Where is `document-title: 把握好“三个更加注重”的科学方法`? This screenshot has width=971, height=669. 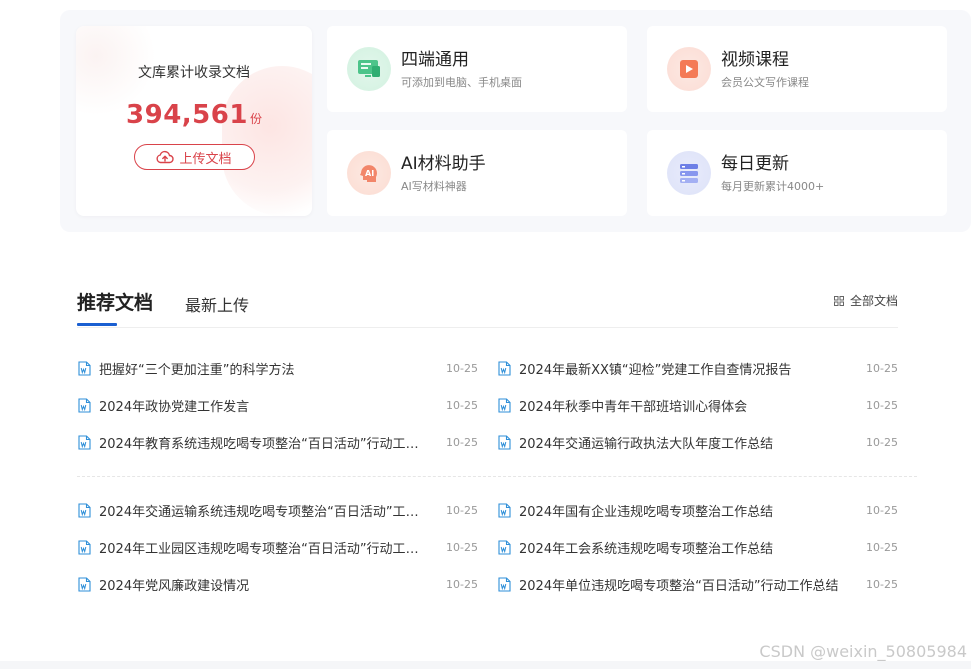
document-title: 把握好“三个更加注重”的科学方法 is located at coordinates (262, 368).